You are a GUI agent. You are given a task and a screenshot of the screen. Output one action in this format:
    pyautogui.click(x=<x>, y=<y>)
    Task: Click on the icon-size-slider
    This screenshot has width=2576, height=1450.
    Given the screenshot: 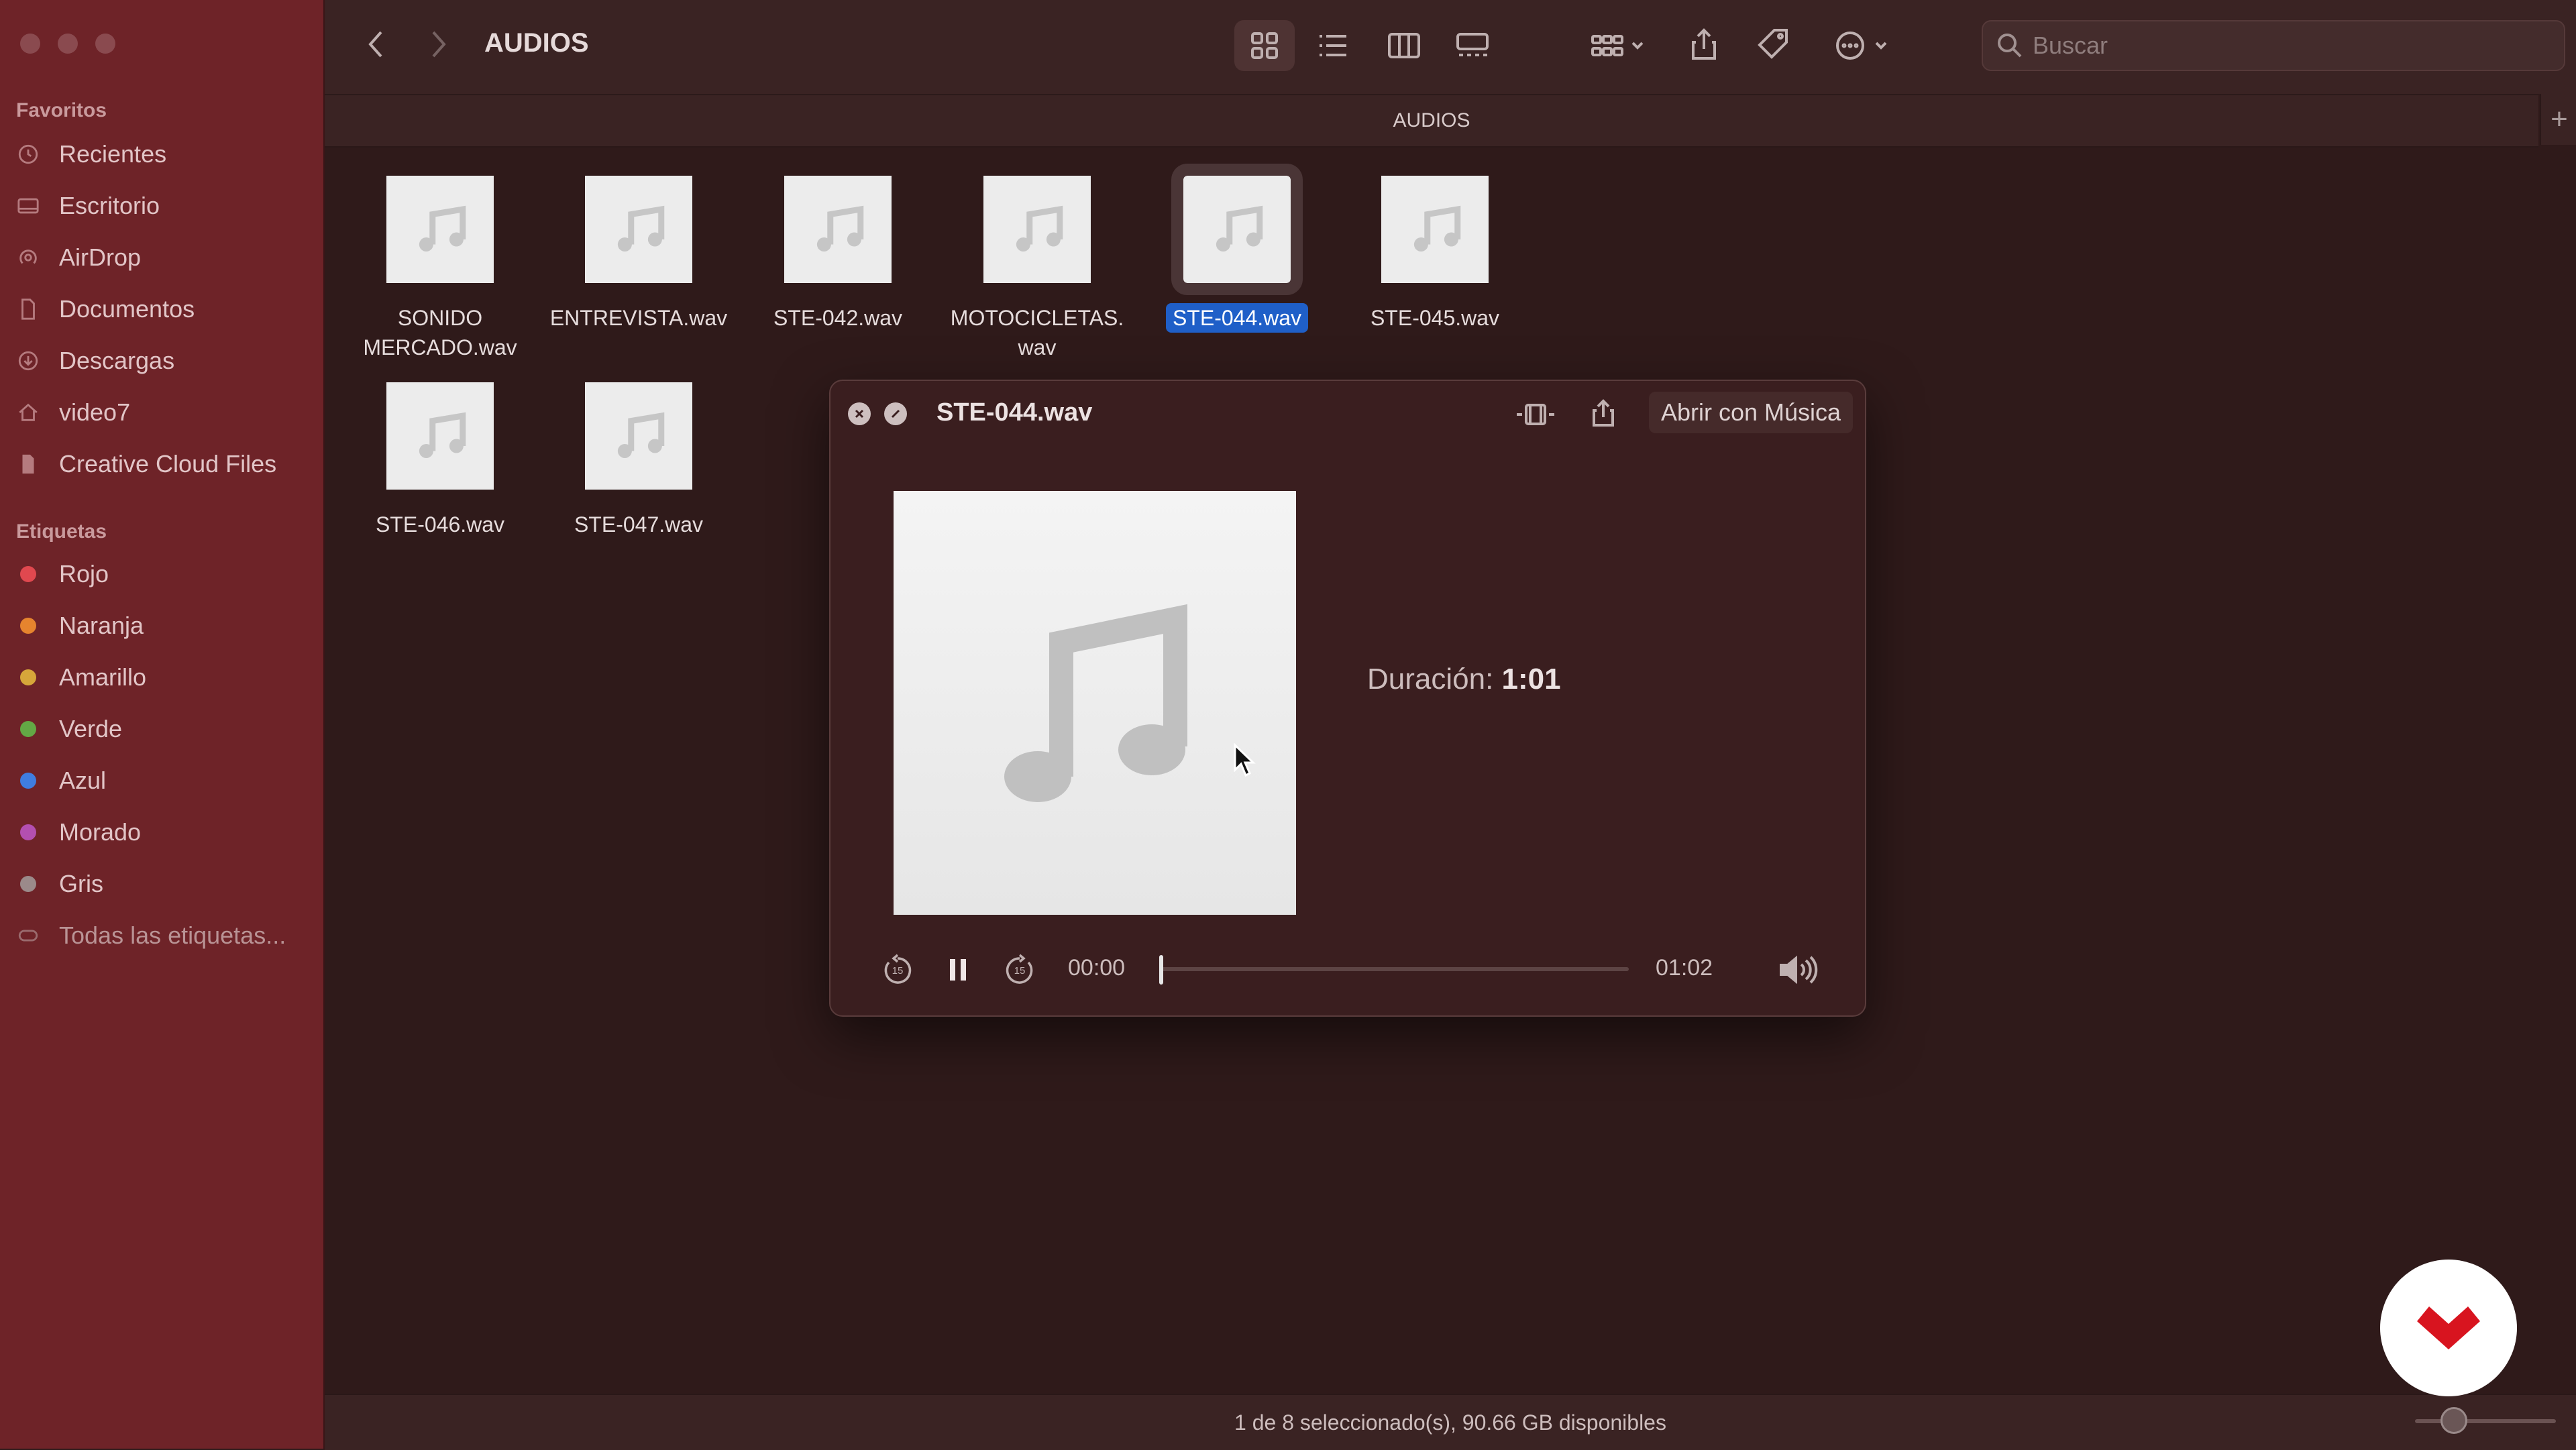 What is the action you would take?
    pyautogui.click(x=2485, y=1421)
    